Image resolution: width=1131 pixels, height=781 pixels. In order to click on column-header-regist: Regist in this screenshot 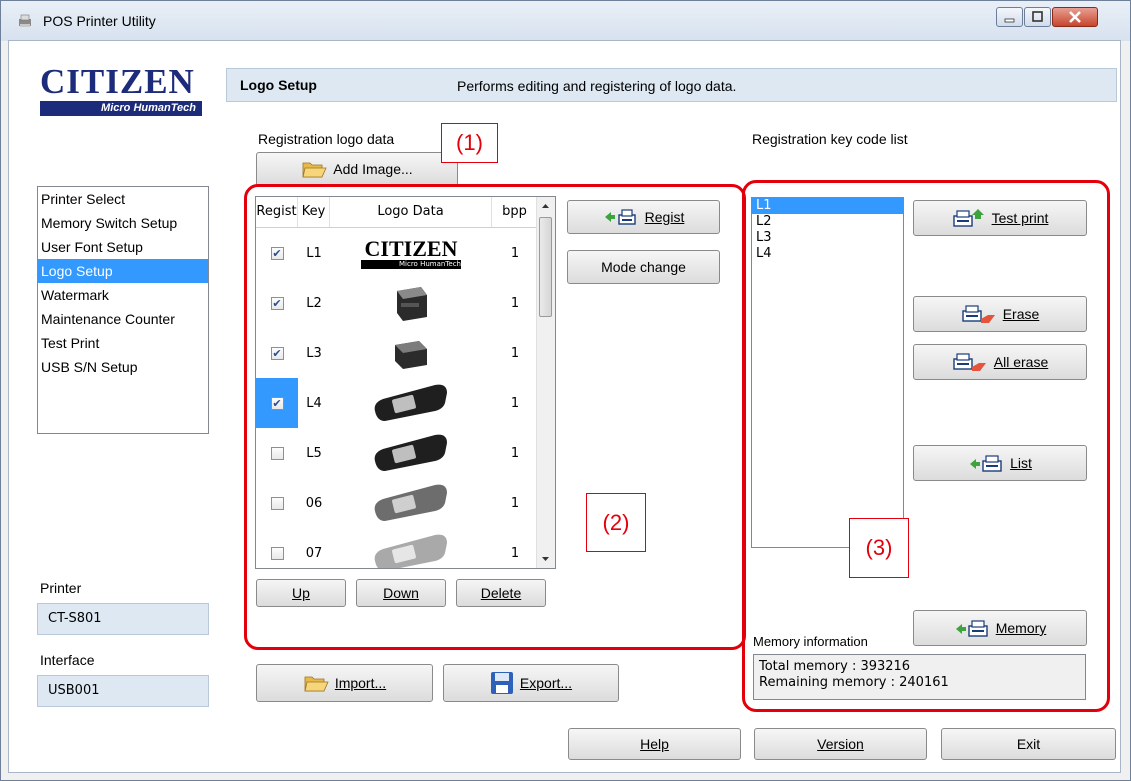, I will do `click(277, 212)`.